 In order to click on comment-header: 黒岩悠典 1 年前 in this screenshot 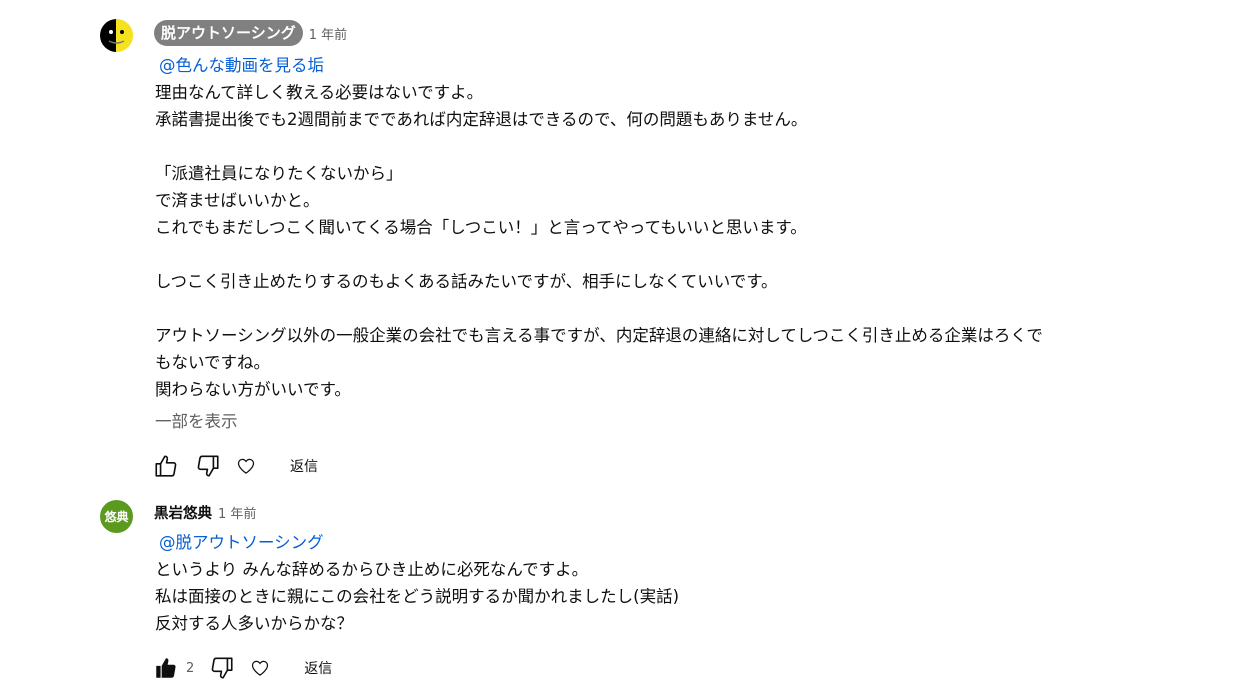, I will do `click(205, 512)`.